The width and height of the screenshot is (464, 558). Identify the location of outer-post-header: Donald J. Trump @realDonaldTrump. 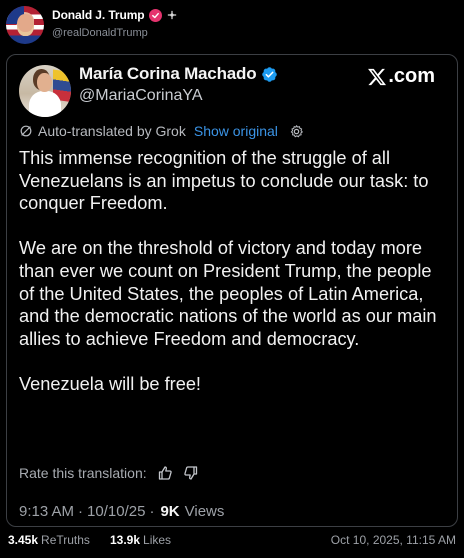
(232, 25).